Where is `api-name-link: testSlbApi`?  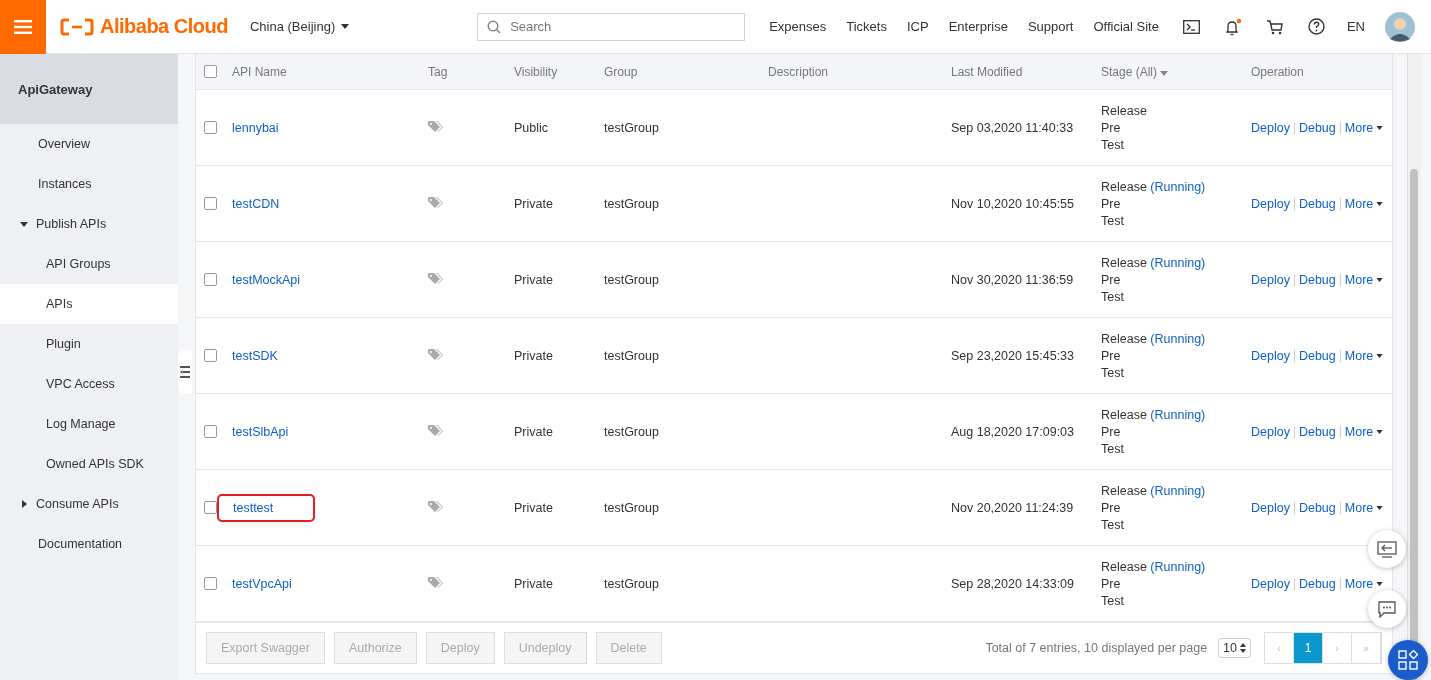 api-name-link: testSlbApi is located at coordinates (260, 431).